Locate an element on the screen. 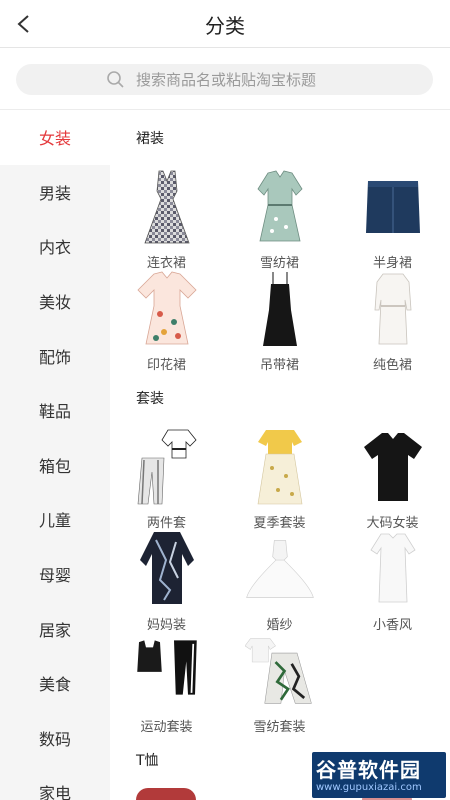 The height and width of the screenshot is (800, 450). sidebar-item-label: 美妆 is located at coordinates (54, 303).